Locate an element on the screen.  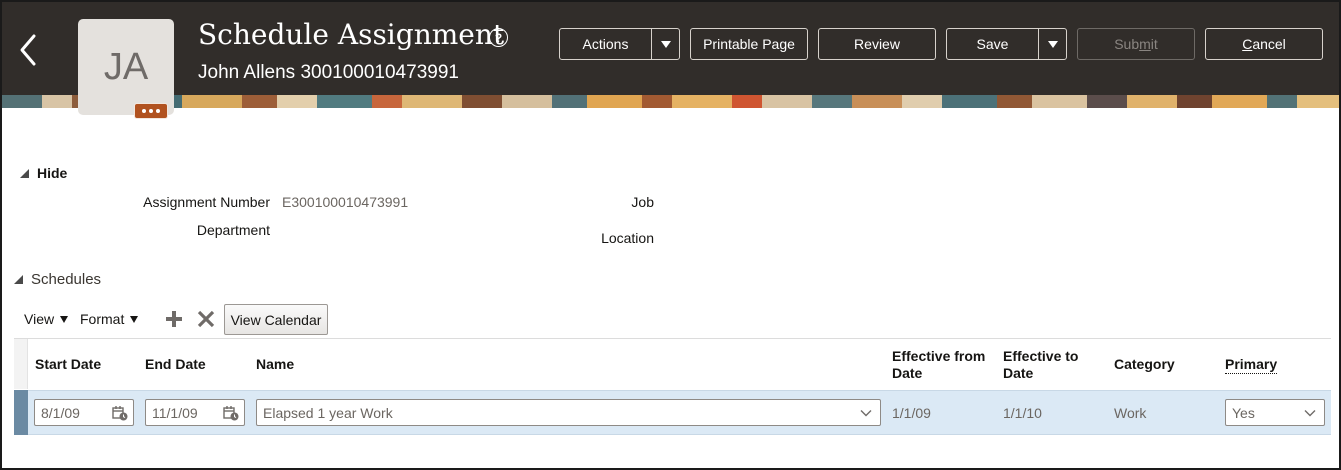
hide-label: Hide is located at coordinates (52, 173).